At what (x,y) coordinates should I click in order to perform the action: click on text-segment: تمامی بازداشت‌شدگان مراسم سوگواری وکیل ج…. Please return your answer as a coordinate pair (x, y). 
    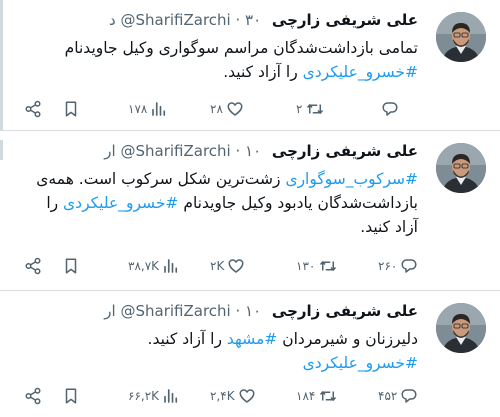
    Looking at the image, I should click on (241, 48).